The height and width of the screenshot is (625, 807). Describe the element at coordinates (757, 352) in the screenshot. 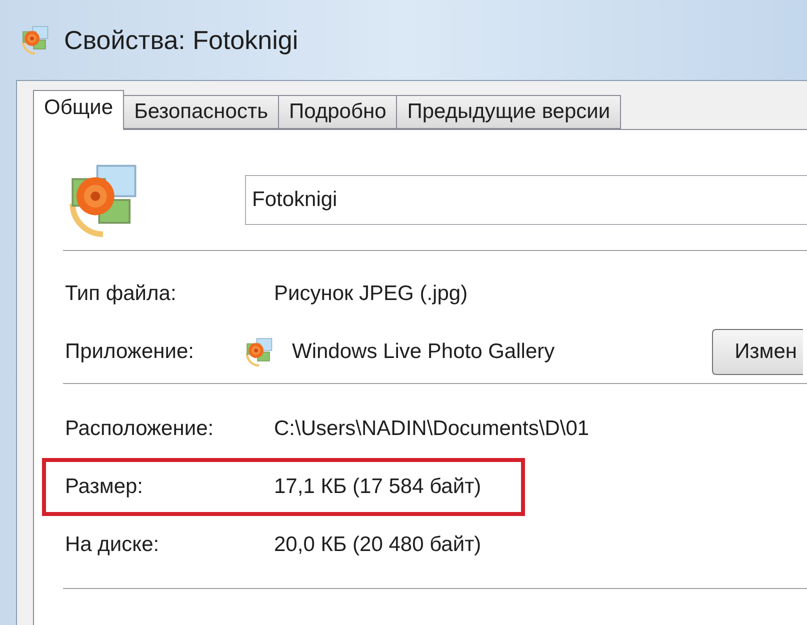

I see `change-button: Измен` at that location.